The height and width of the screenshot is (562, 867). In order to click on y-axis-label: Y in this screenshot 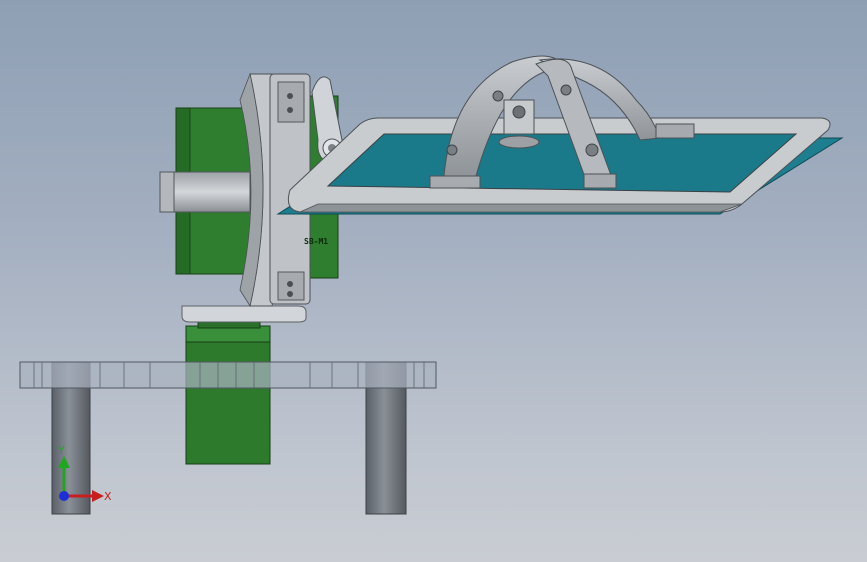, I will do `click(61, 450)`.